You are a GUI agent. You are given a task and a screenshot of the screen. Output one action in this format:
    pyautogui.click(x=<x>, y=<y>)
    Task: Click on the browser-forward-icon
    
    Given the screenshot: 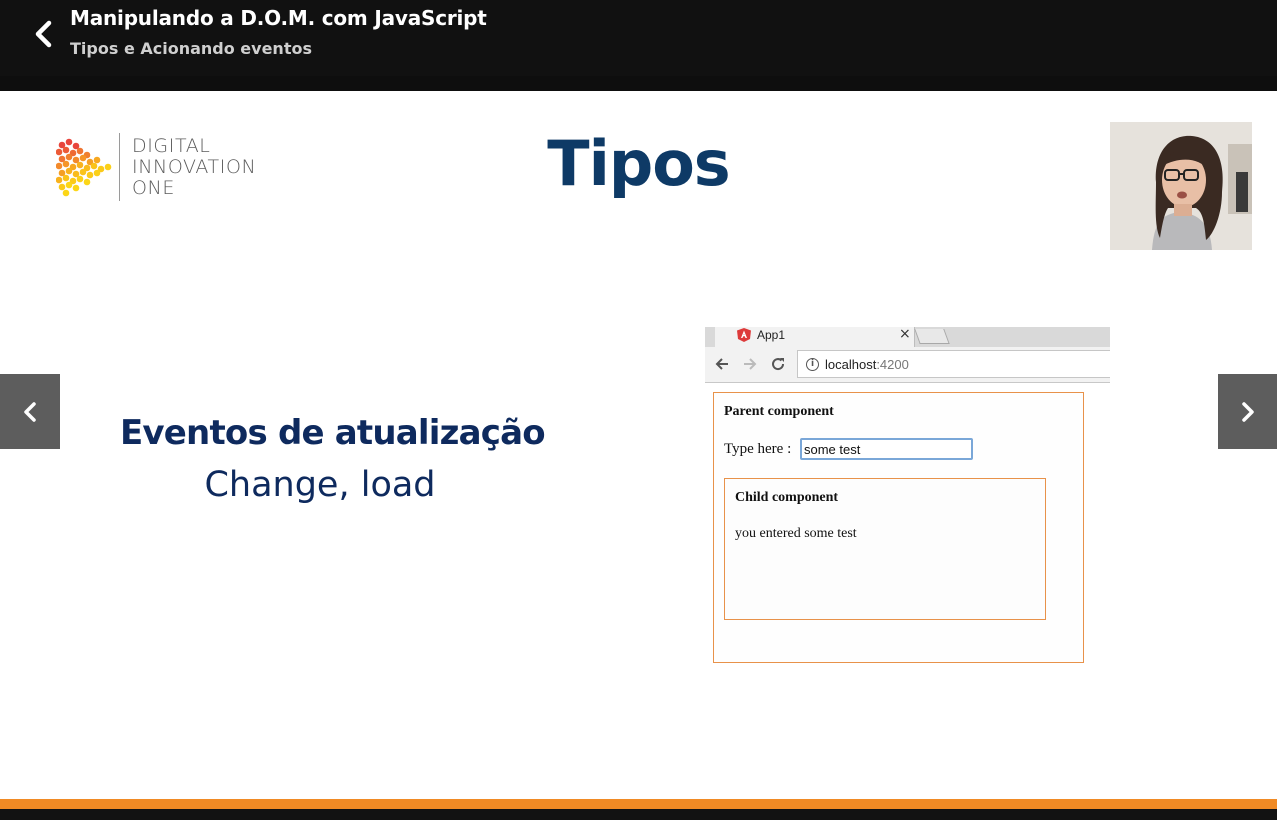 What is the action you would take?
    pyautogui.click(x=750, y=364)
    